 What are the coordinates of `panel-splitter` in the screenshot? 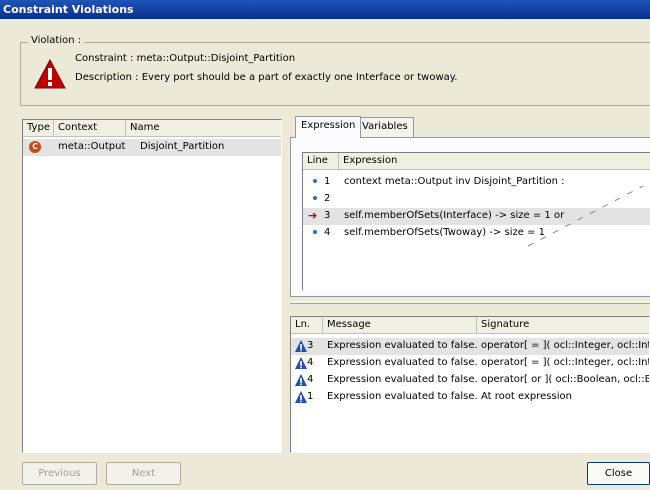 It's located at (470, 302).